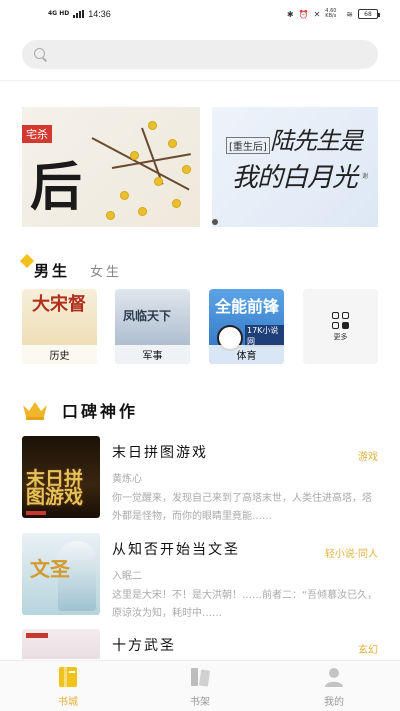 This screenshot has width=400, height=711. I want to click on tab-male: 男生, so click(52, 270).